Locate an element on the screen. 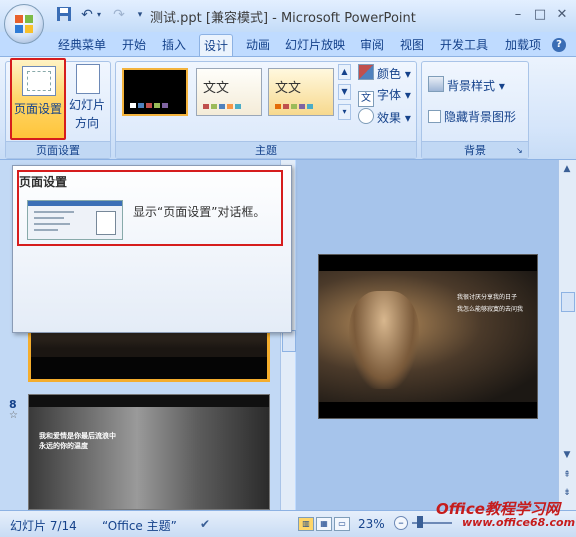 The image size is (576, 537). next-slide-icon: ⇟ is located at coordinates (567, 493).